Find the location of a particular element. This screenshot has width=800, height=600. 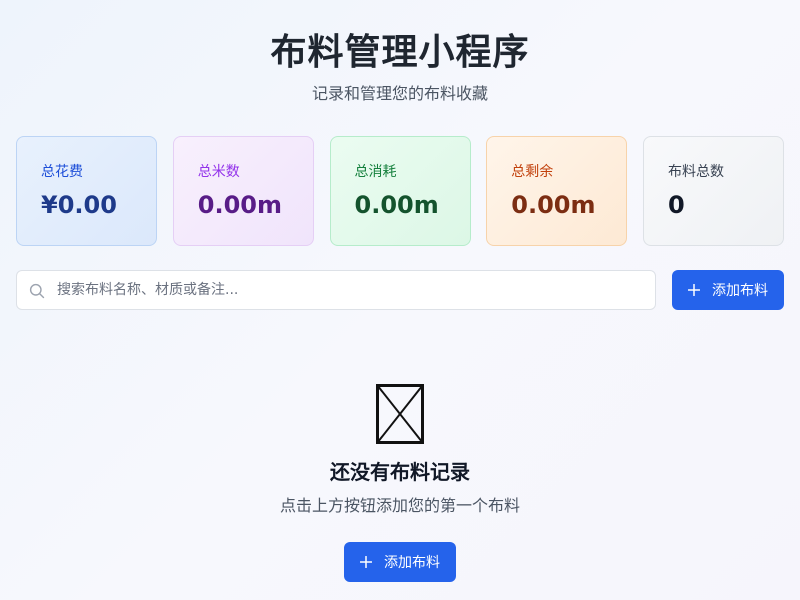

stat-card-total-consumed: 总消耗 0.00m is located at coordinates (400, 191).